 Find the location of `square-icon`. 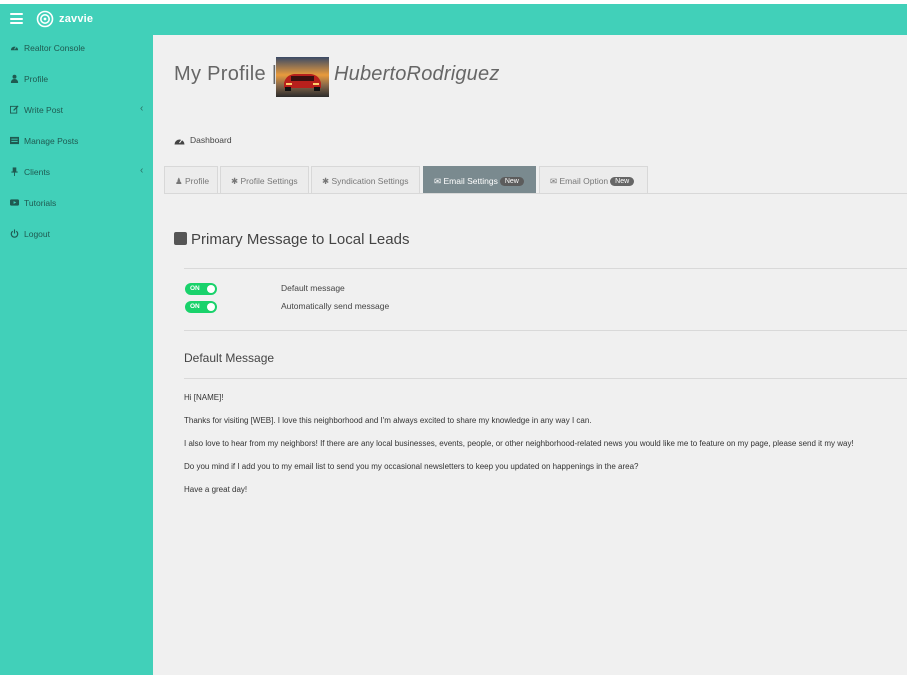

square-icon is located at coordinates (180, 238).